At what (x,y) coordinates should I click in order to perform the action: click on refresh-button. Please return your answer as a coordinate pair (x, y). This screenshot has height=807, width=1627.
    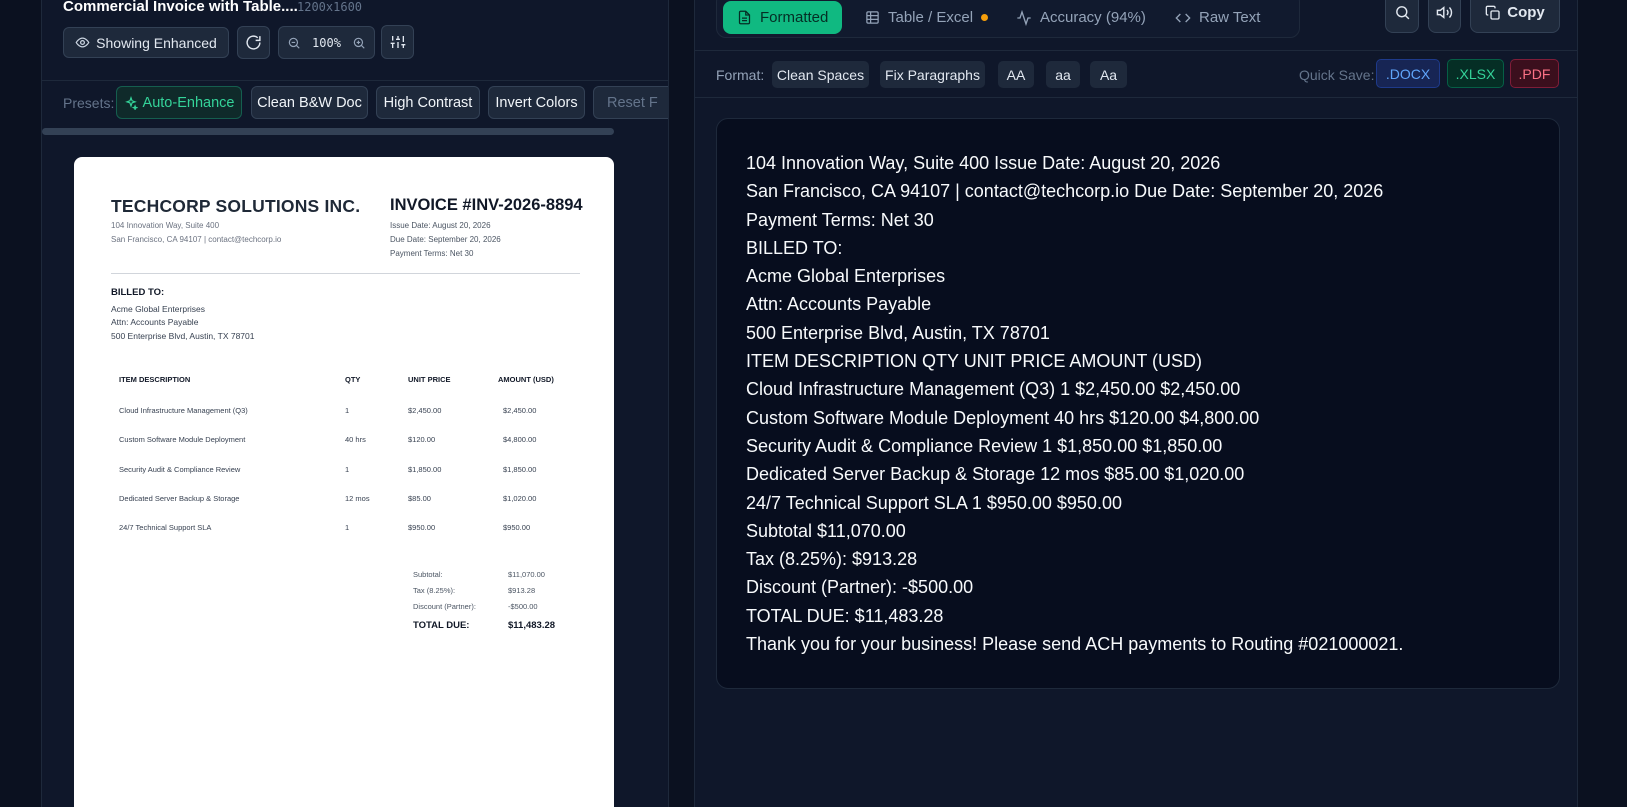
    Looking at the image, I should click on (253, 42).